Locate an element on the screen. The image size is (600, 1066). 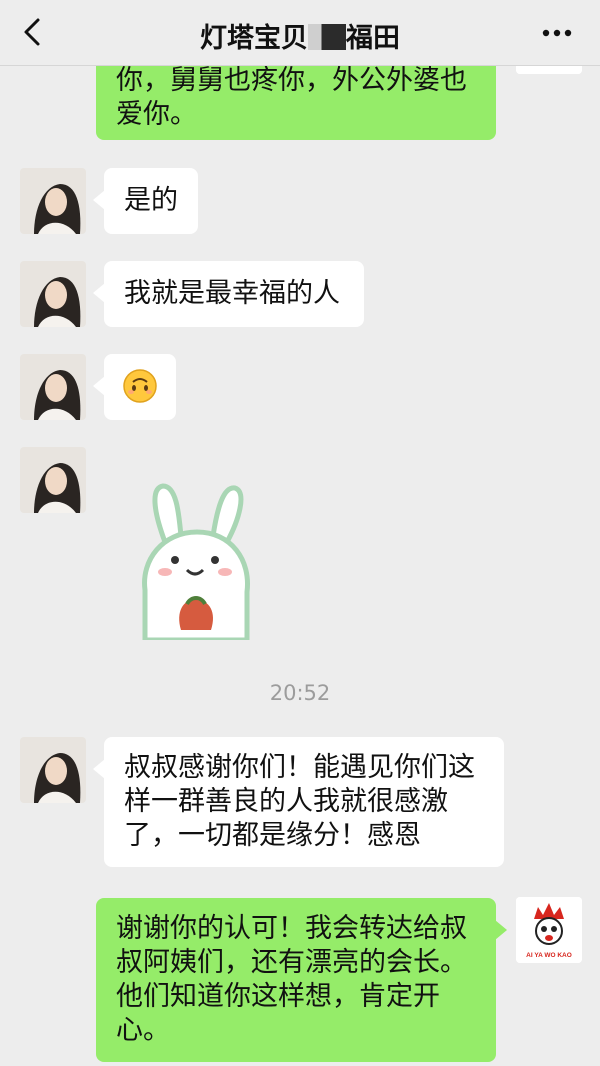
chat-title-part2: 福田 is located at coordinates (373, 38).